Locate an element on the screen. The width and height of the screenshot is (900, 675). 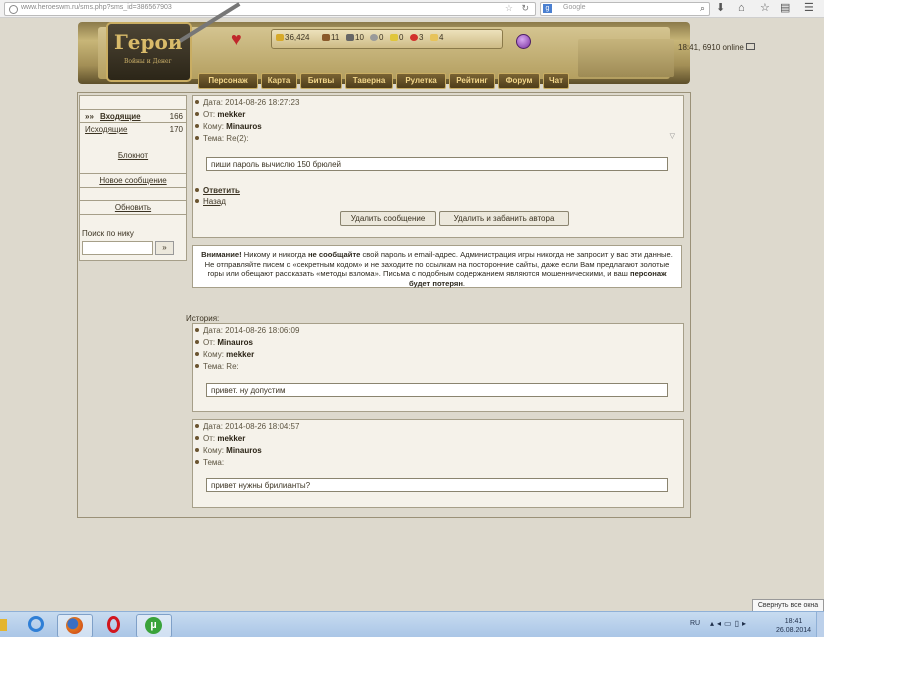
nick-search-button: » is located at coordinates (164, 248).